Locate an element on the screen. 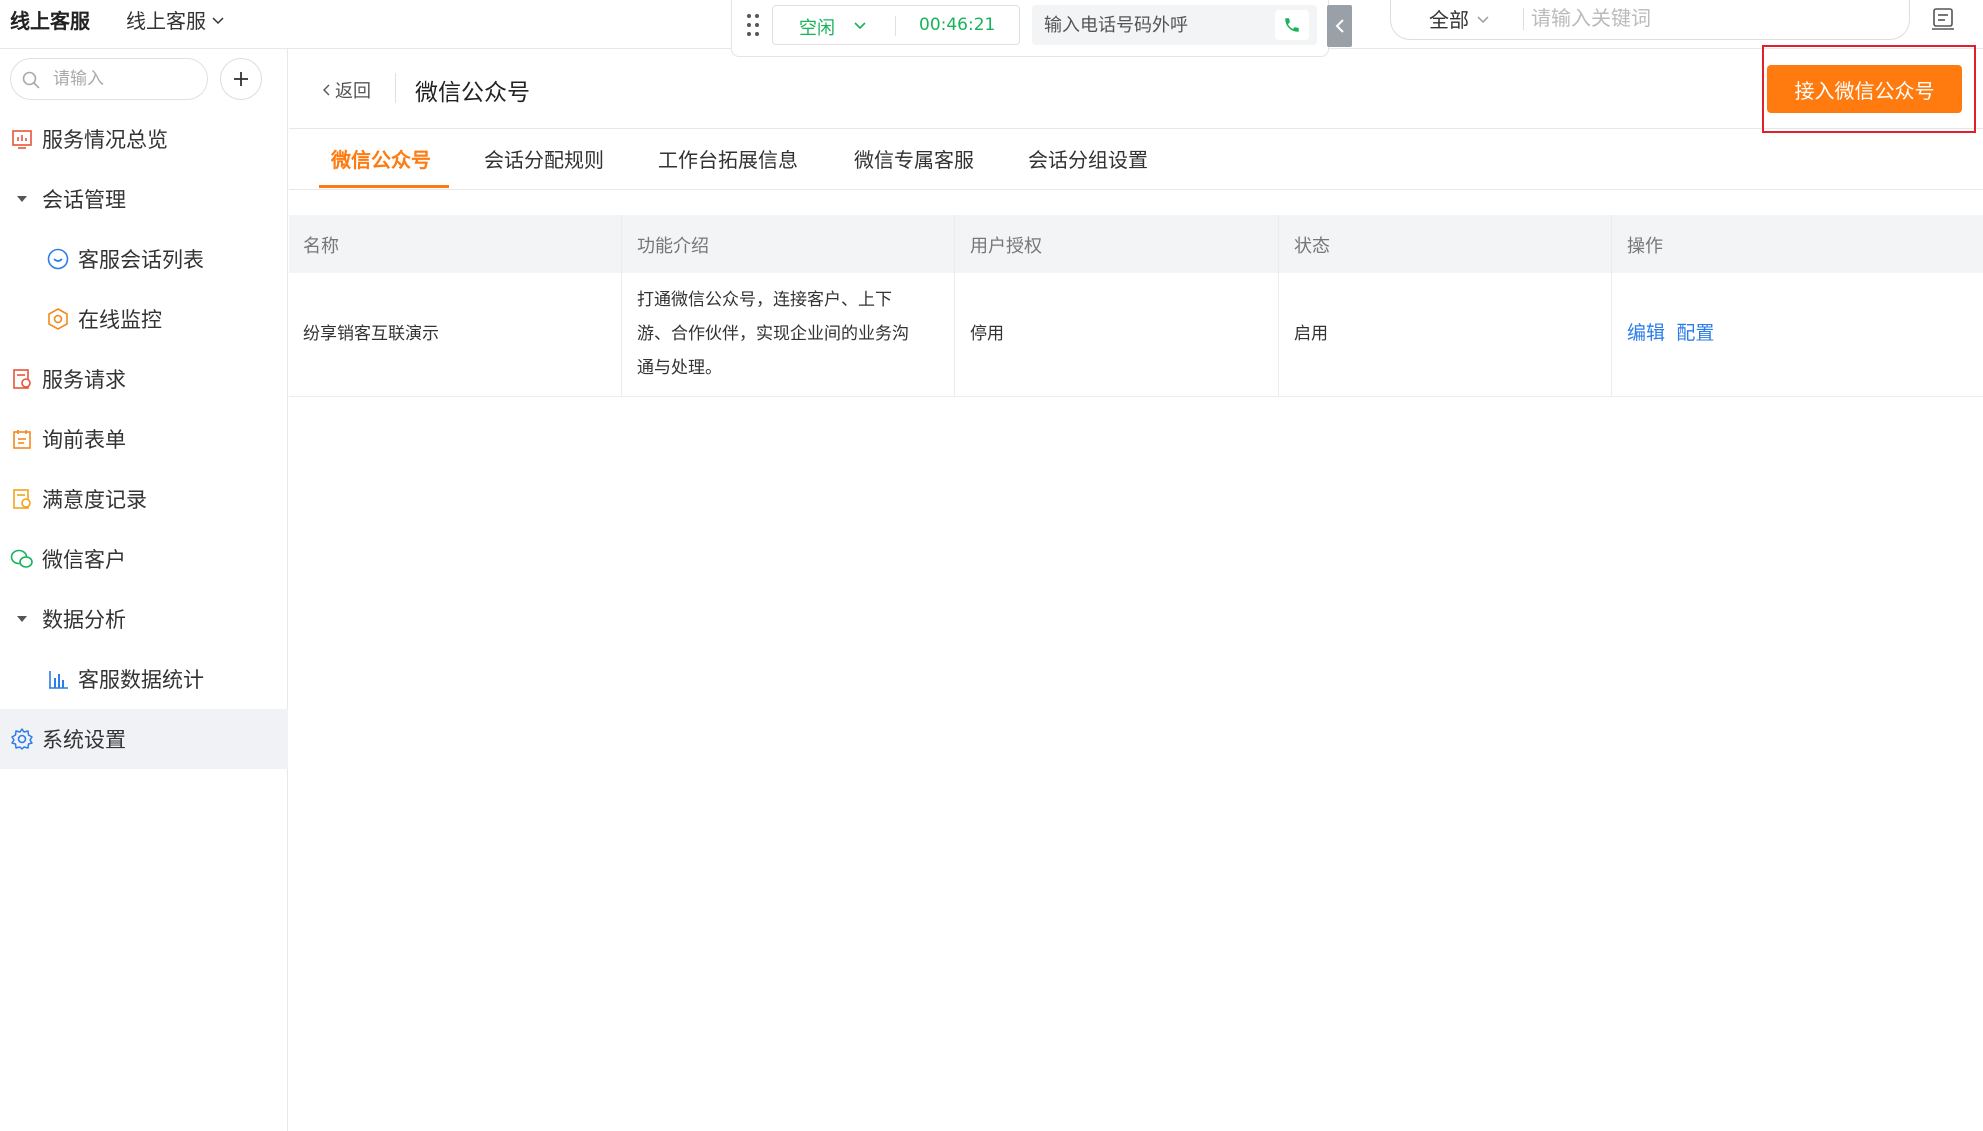 Image resolution: width=1983 pixels, height=1131 pixels. cell-actions: 编辑 配置 is located at coordinates (1670, 333).